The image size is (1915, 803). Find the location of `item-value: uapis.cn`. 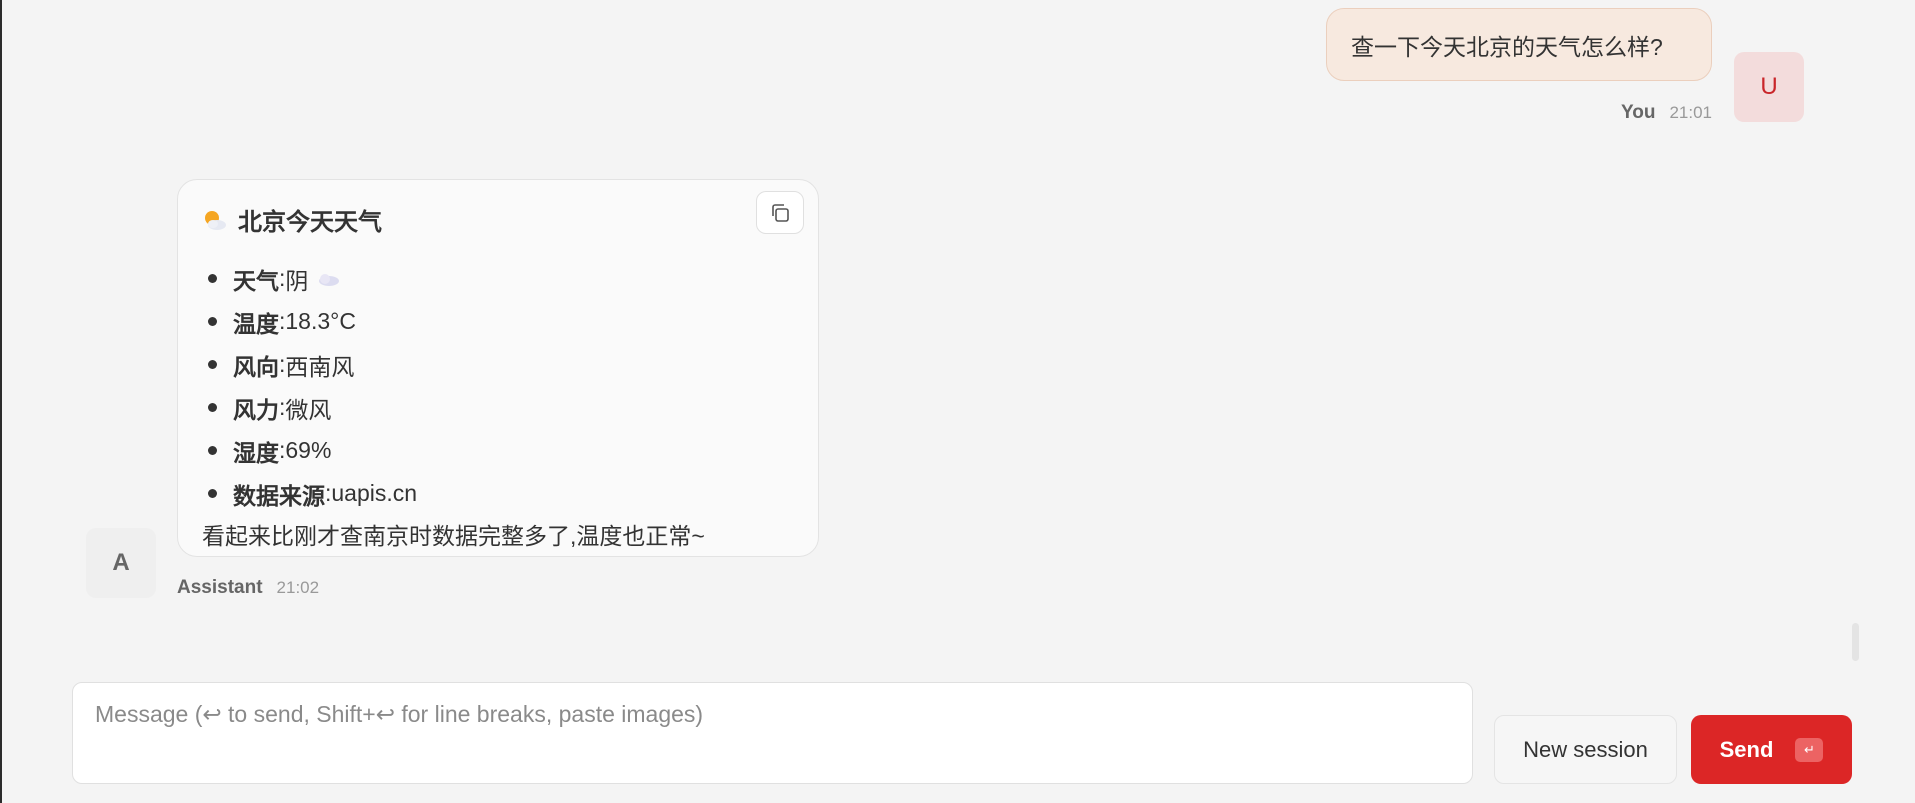

item-value: uapis.cn is located at coordinates (374, 493).